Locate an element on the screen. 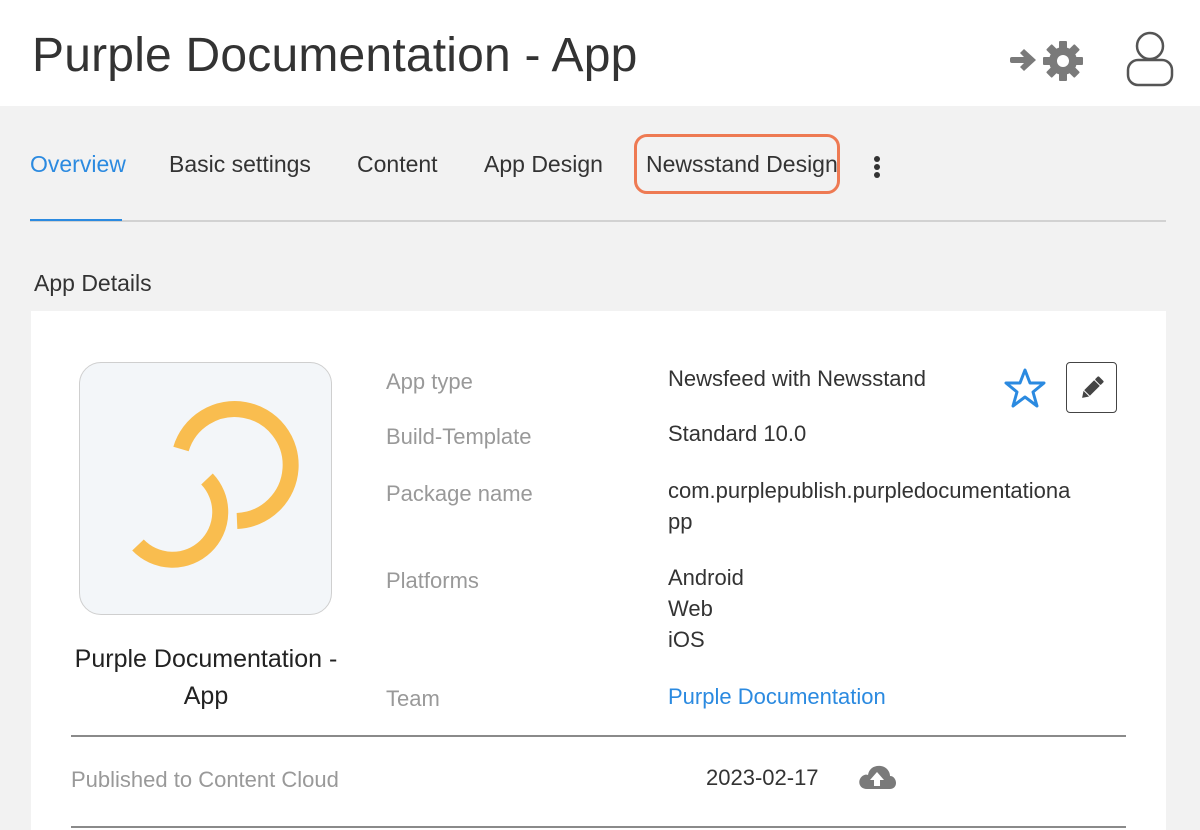  app-logo-icon is located at coordinates (215, 484).